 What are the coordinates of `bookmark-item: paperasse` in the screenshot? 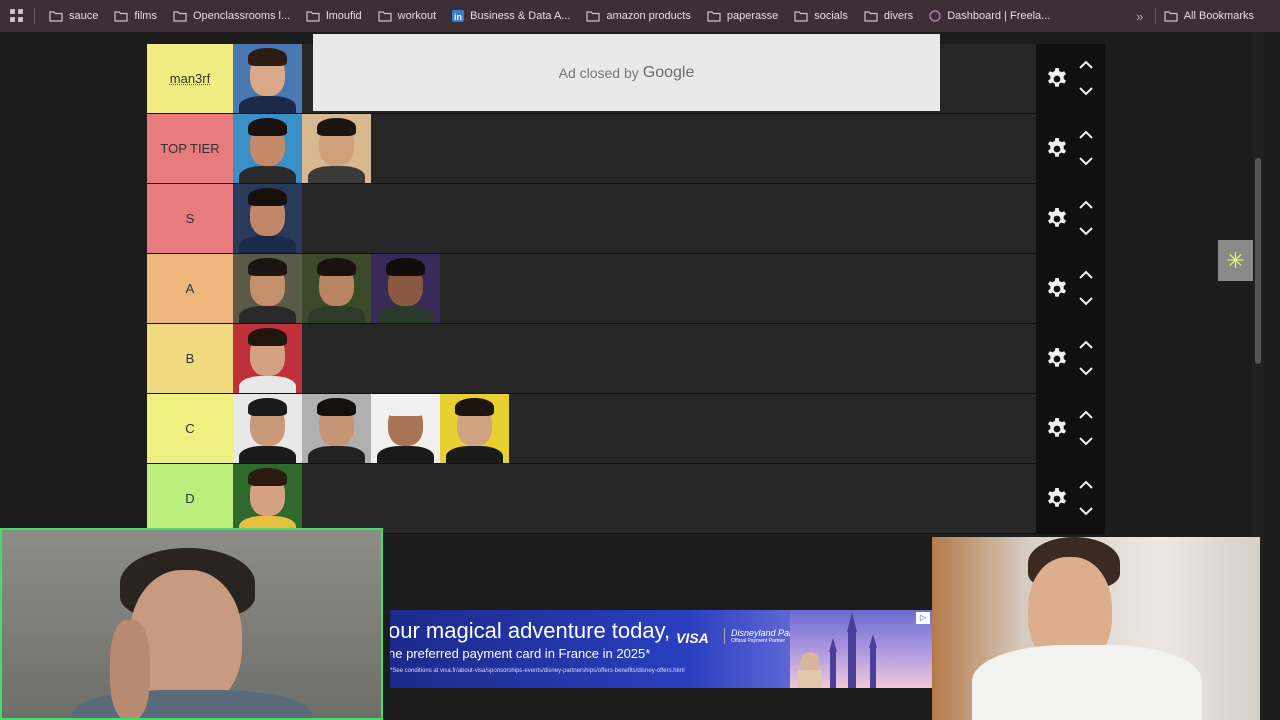 It's located at (742, 16).